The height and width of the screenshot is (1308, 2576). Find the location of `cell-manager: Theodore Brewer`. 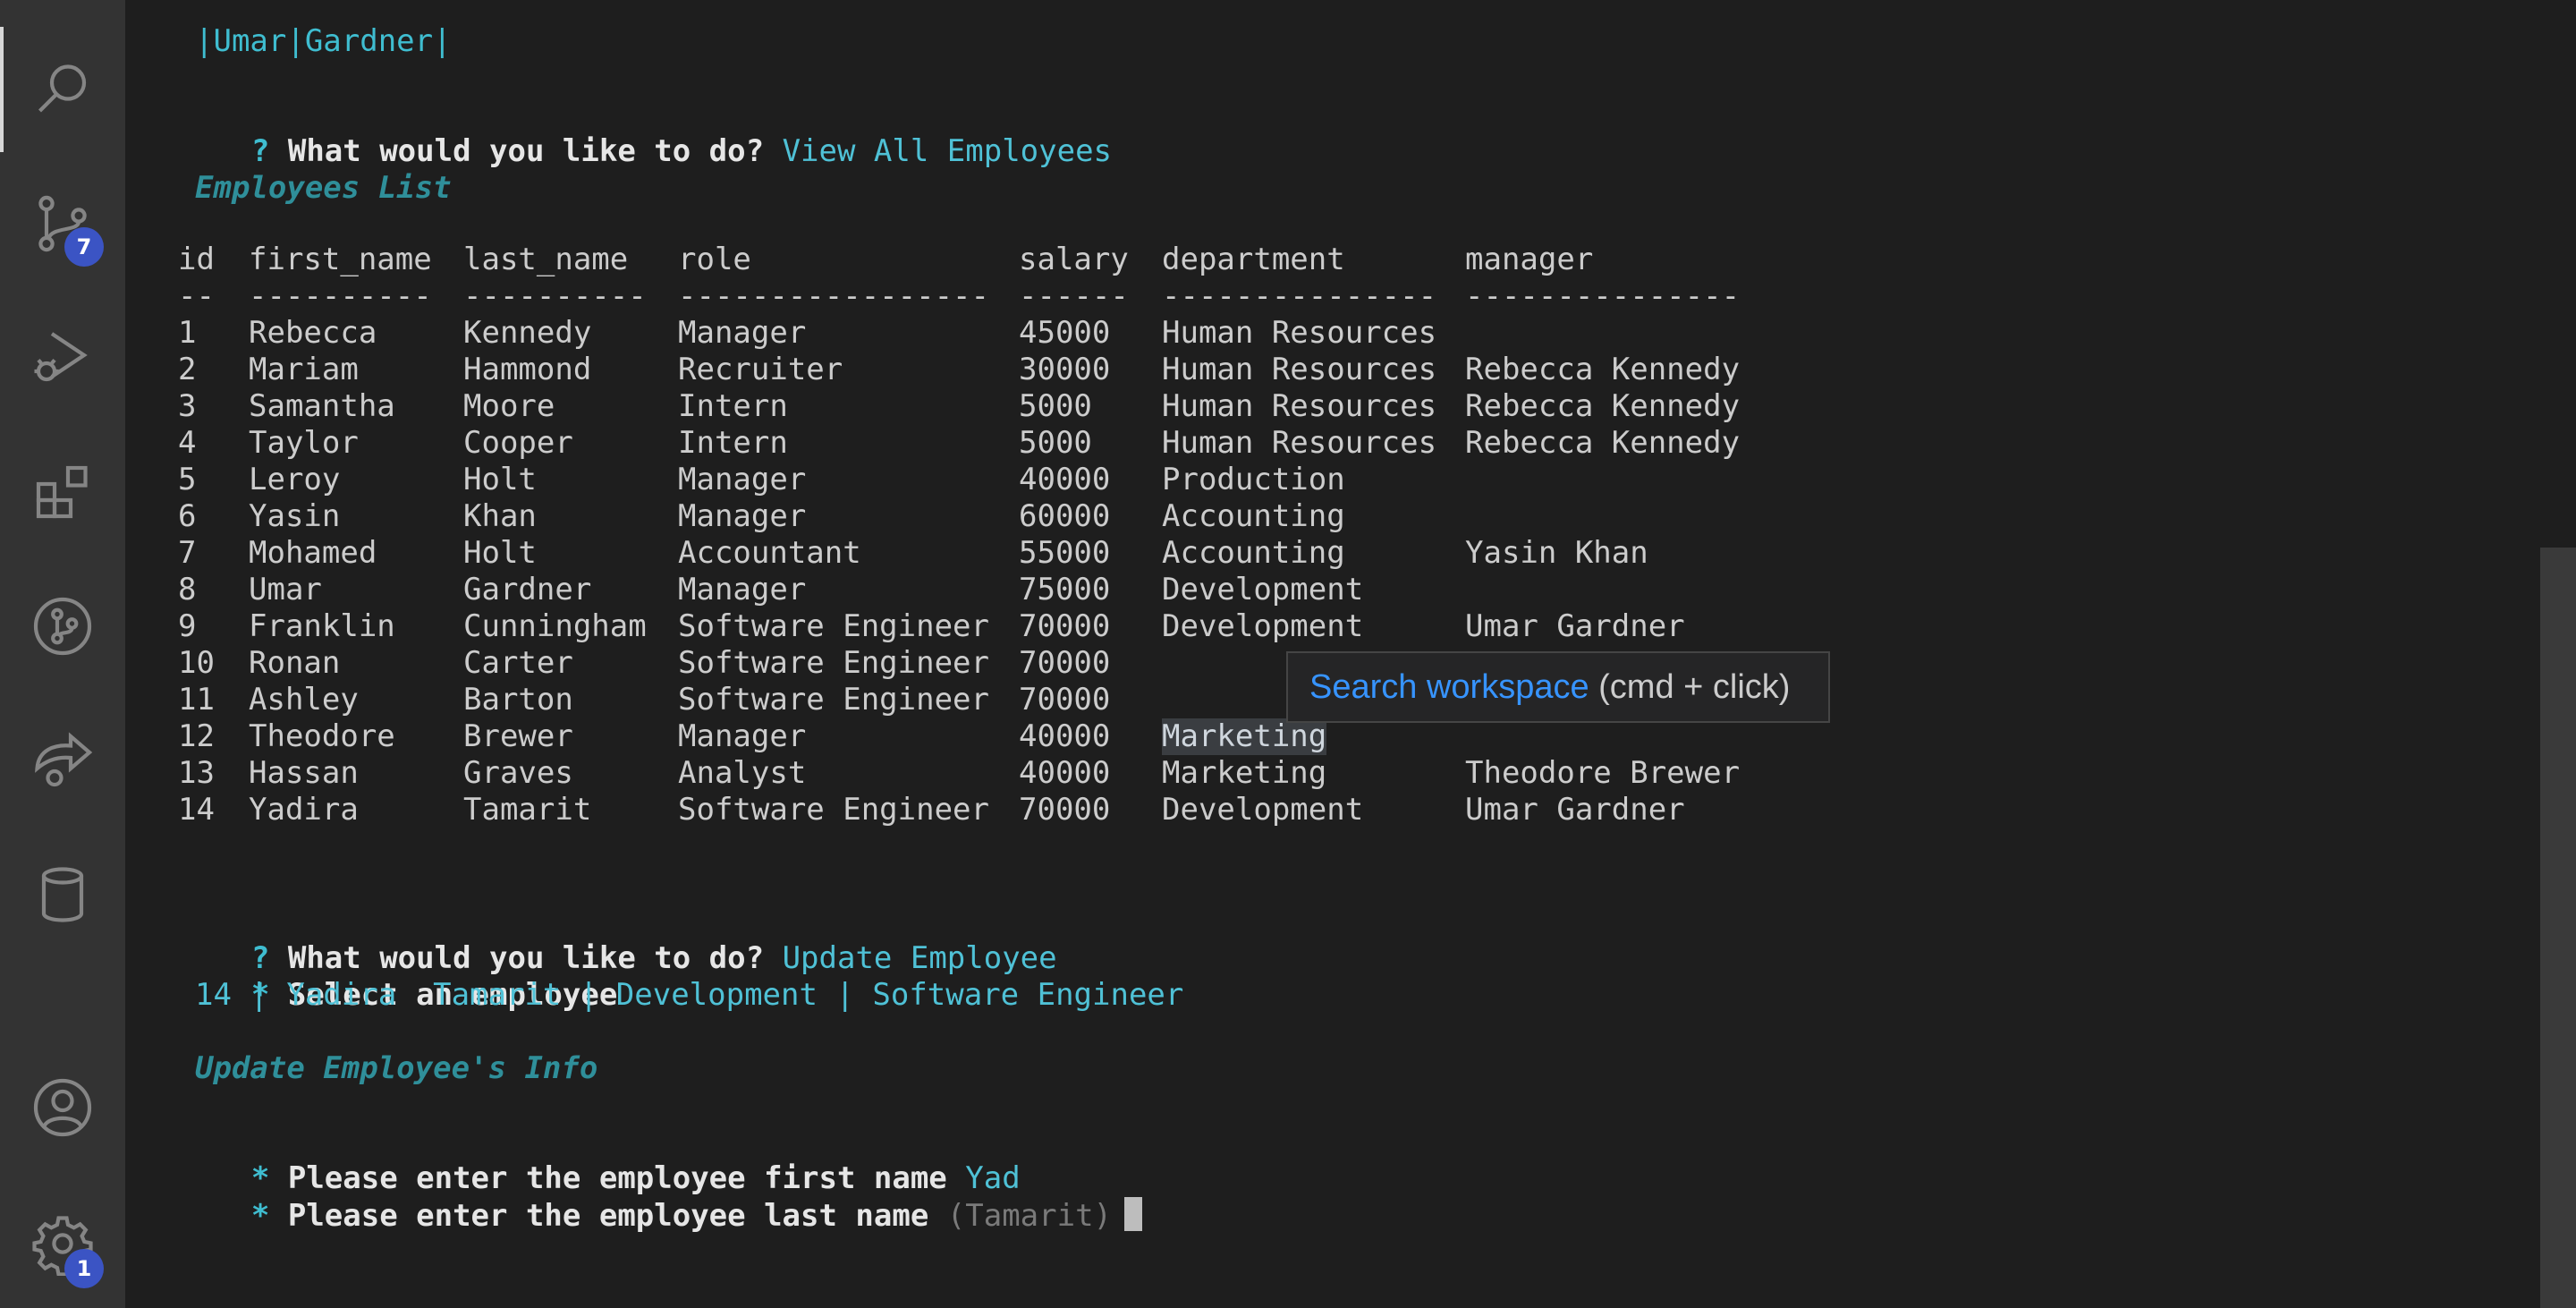

cell-manager: Theodore Brewer is located at coordinates (1603, 773).